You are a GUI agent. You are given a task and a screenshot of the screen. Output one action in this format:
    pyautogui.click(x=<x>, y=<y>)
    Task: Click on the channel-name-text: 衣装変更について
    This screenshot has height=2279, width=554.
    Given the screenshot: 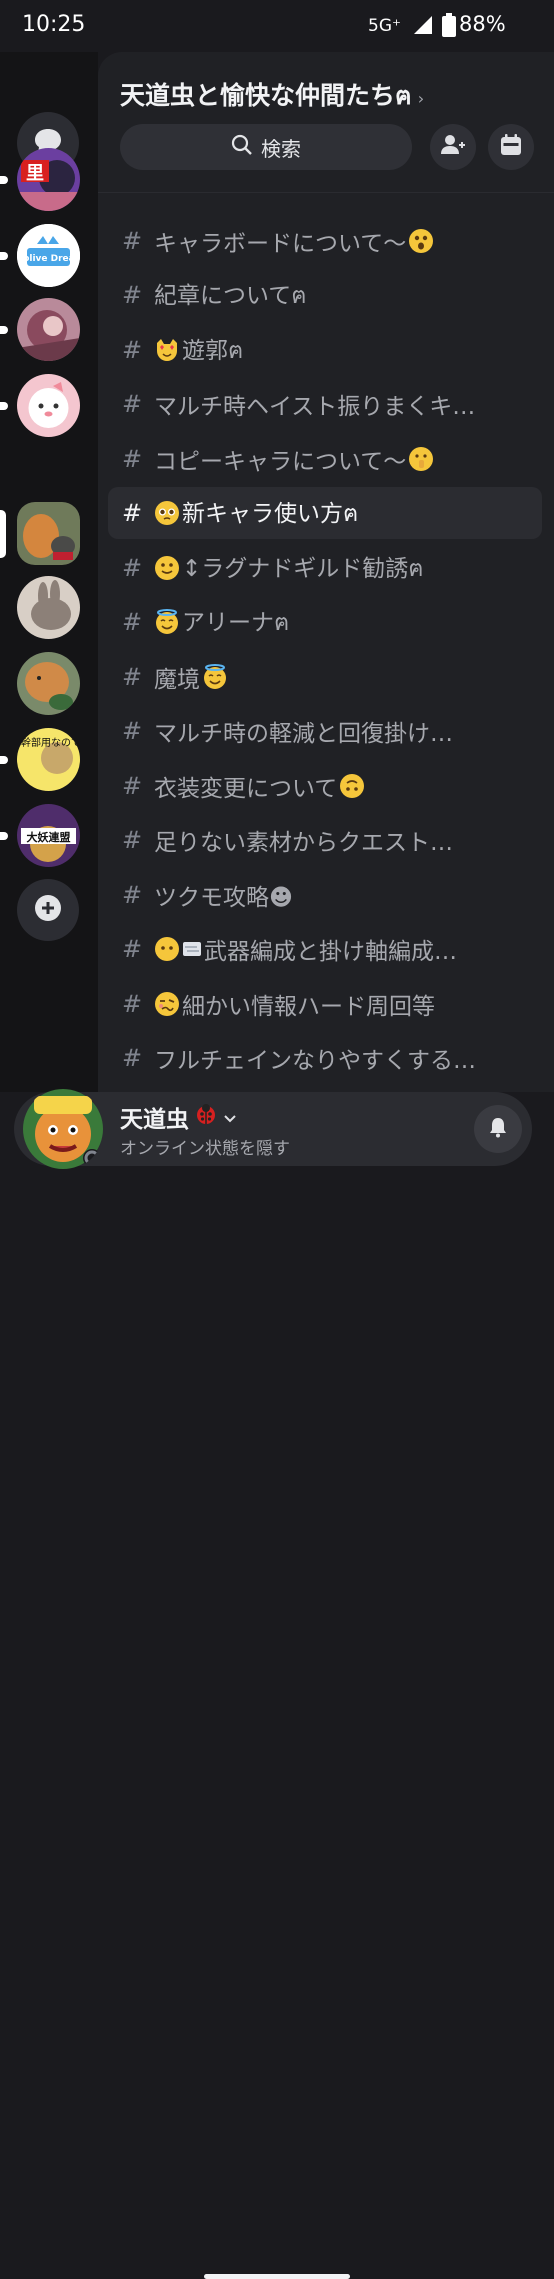 What is the action you would take?
    pyautogui.click(x=246, y=788)
    